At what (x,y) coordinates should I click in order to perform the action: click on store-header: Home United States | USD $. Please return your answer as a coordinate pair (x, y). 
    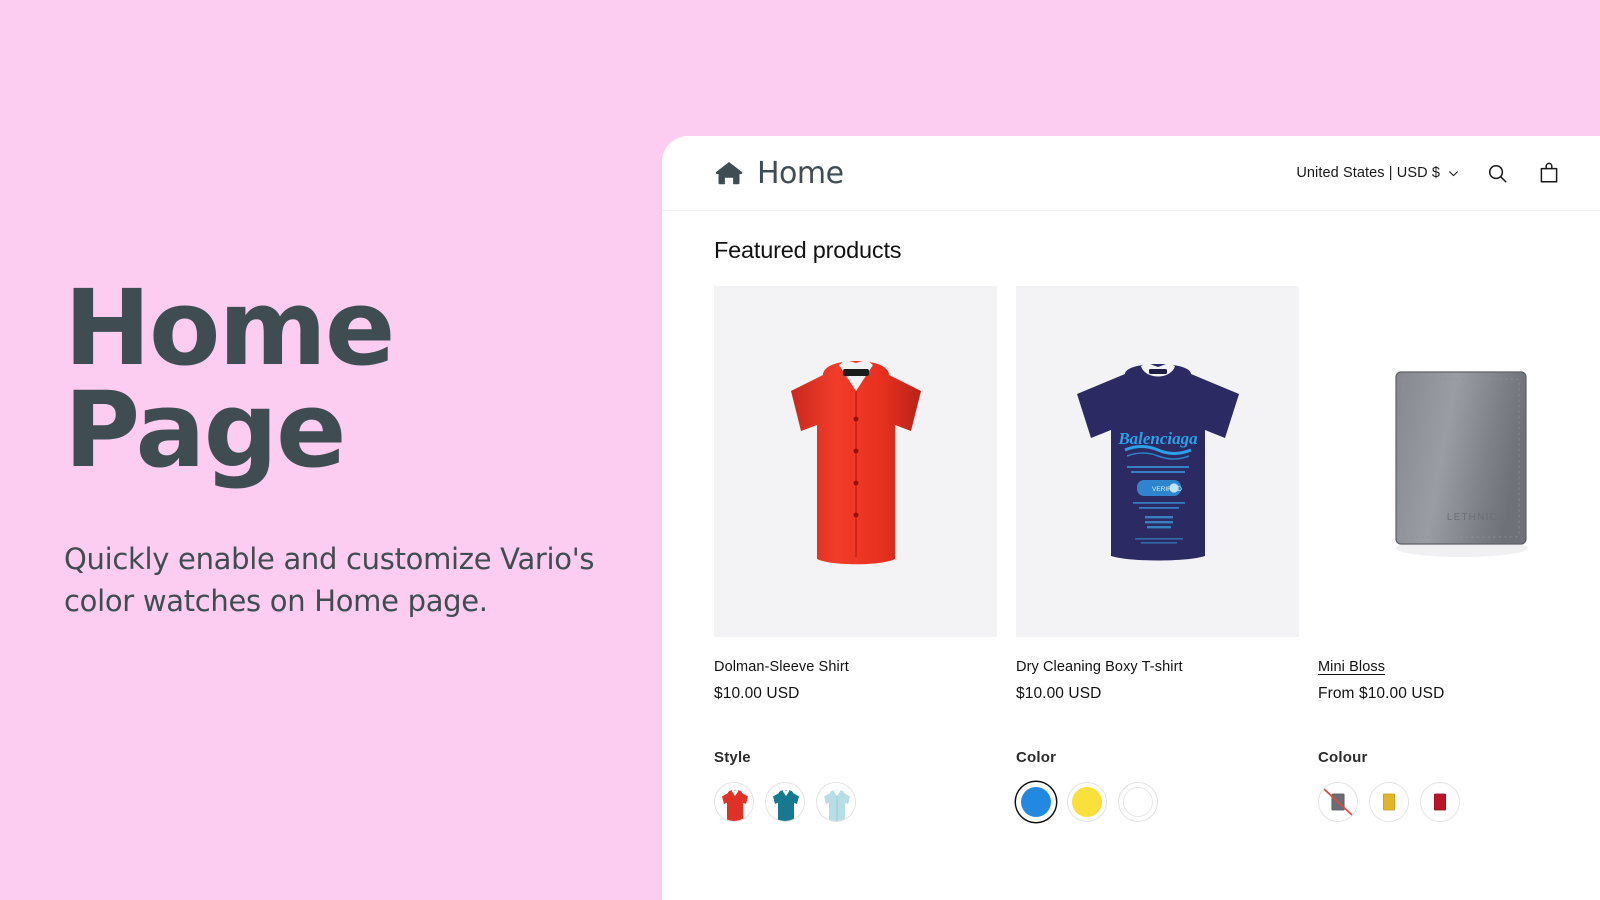
    Looking at the image, I should click on (1131, 173).